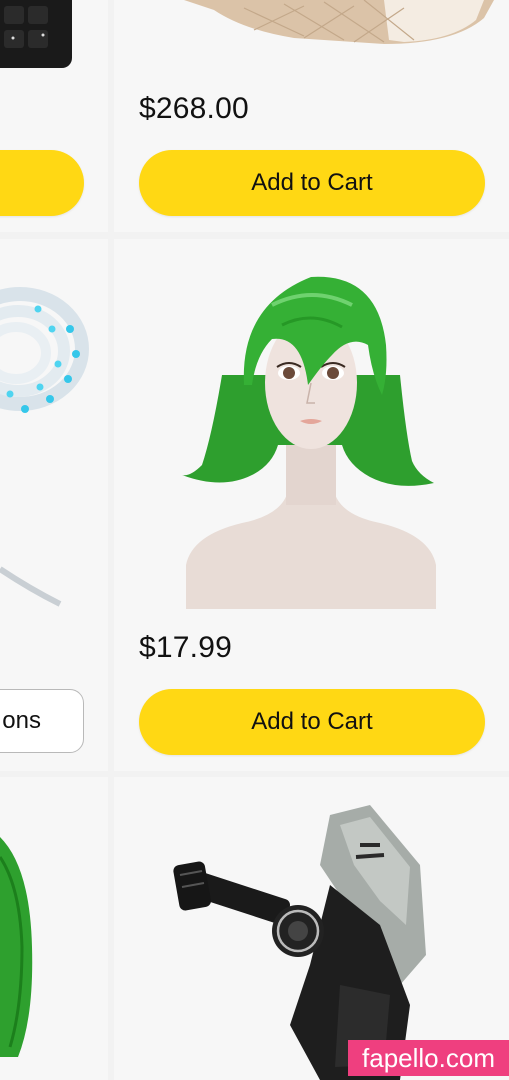 The width and height of the screenshot is (509, 1080). What do you see at coordinates (21, 720) in the screenshot?
I see `see-options-label: ons` at bounding box center [21, 720].